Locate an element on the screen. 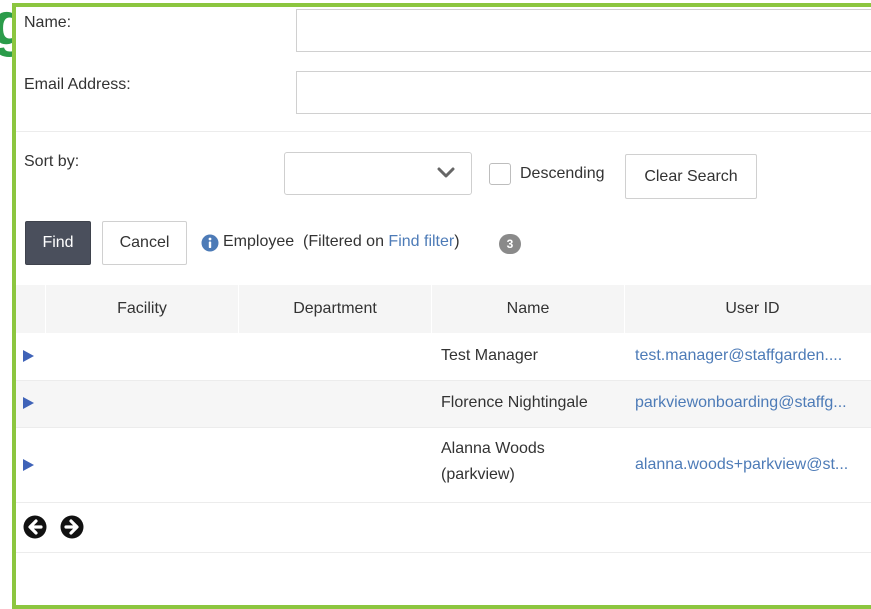 This screenshot has height=609, width=871. entity-name: Employee is located at coordinates (259, 241).